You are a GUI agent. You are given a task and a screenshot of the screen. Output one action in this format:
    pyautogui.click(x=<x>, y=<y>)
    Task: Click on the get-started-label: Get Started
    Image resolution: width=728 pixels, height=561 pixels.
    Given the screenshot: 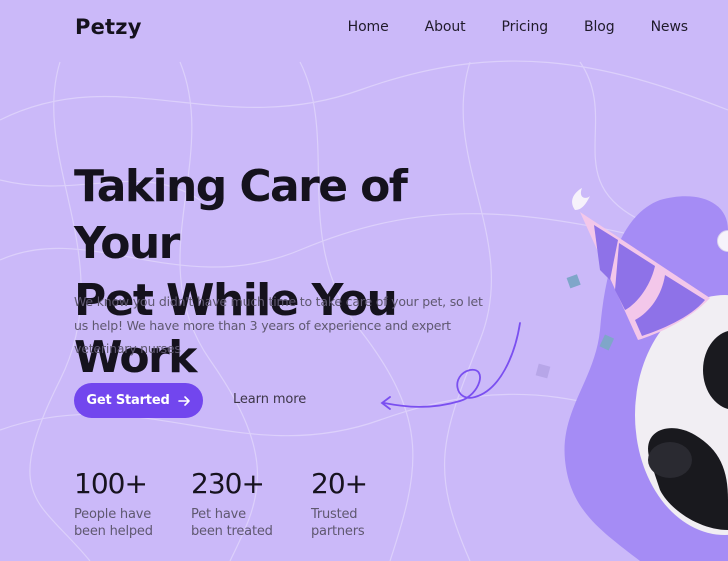 What is the action you would take?
    pyautogui.click(x=128, y=400)
    